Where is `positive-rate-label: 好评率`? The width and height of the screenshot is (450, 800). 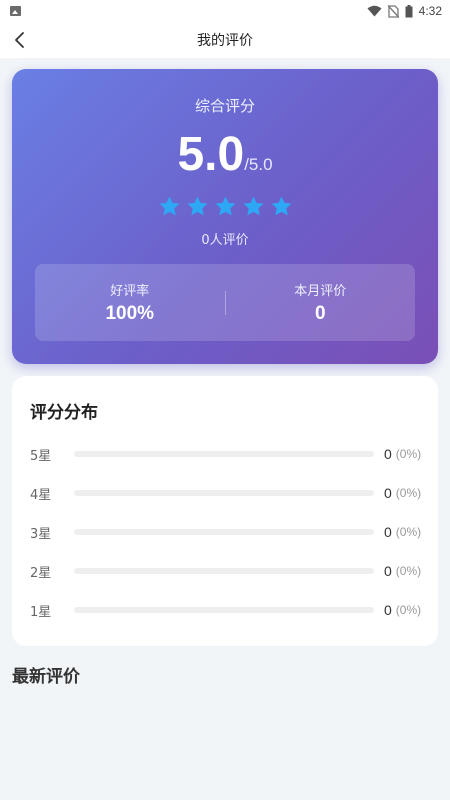
positive-rate-label: 好评率 is located at coordinates (130, 291).